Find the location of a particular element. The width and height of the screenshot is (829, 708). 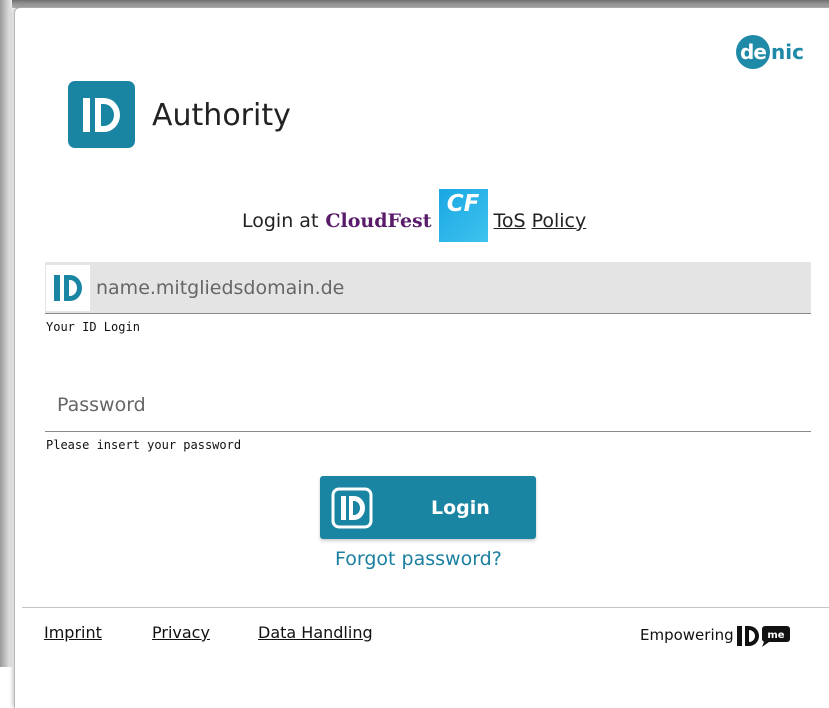

id-button-glyph is located at coordinates (352, 507).